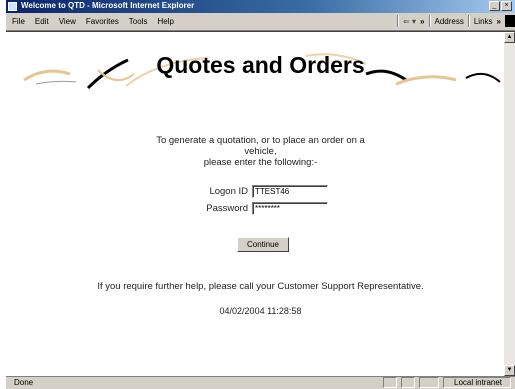 The image size is (515, 389). I want to click on links-label: Links, so click(483, 21).